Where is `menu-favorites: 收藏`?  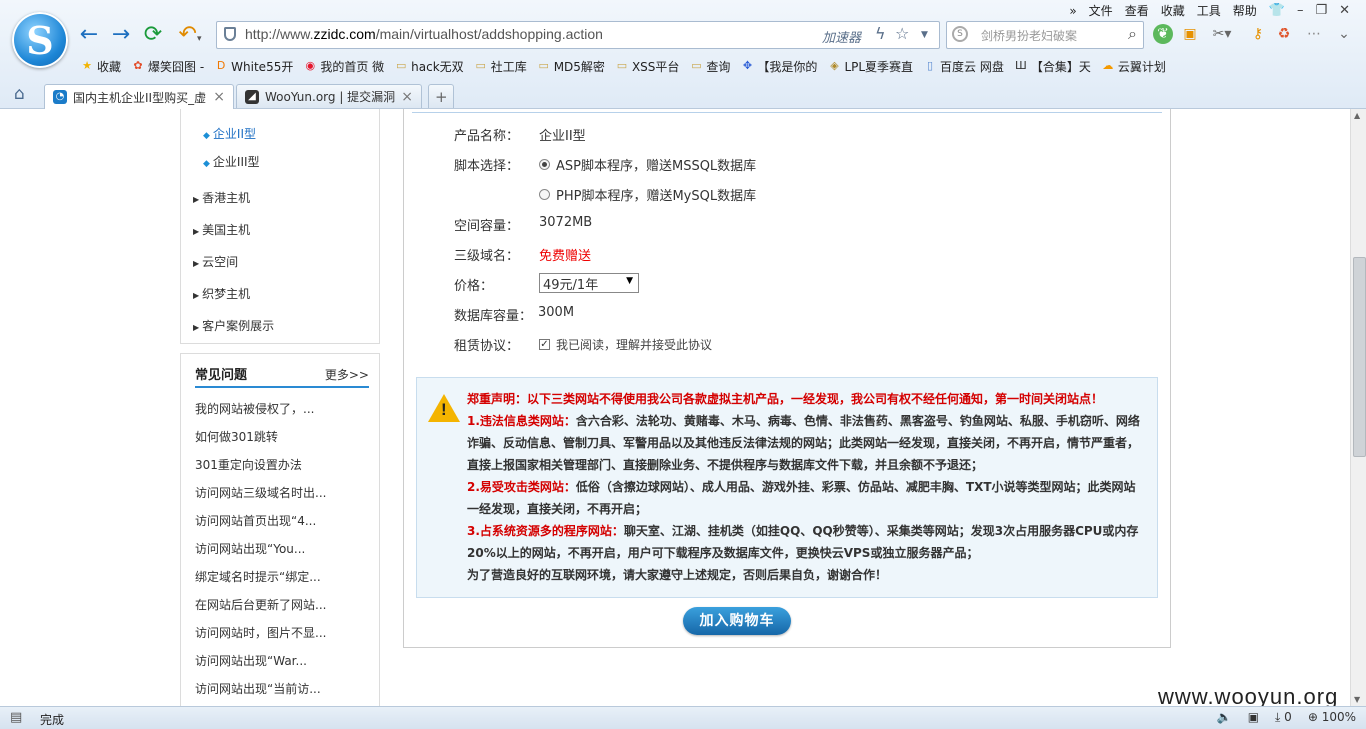
menu-favorites: 收藏 is located at coordinates (1173, 10).